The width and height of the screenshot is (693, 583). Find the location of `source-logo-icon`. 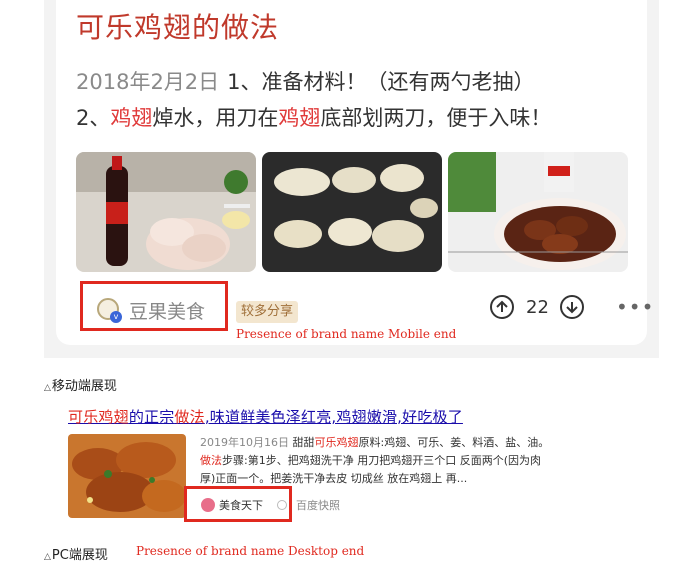

source-logo-icon is located at coordinates (208, 505).